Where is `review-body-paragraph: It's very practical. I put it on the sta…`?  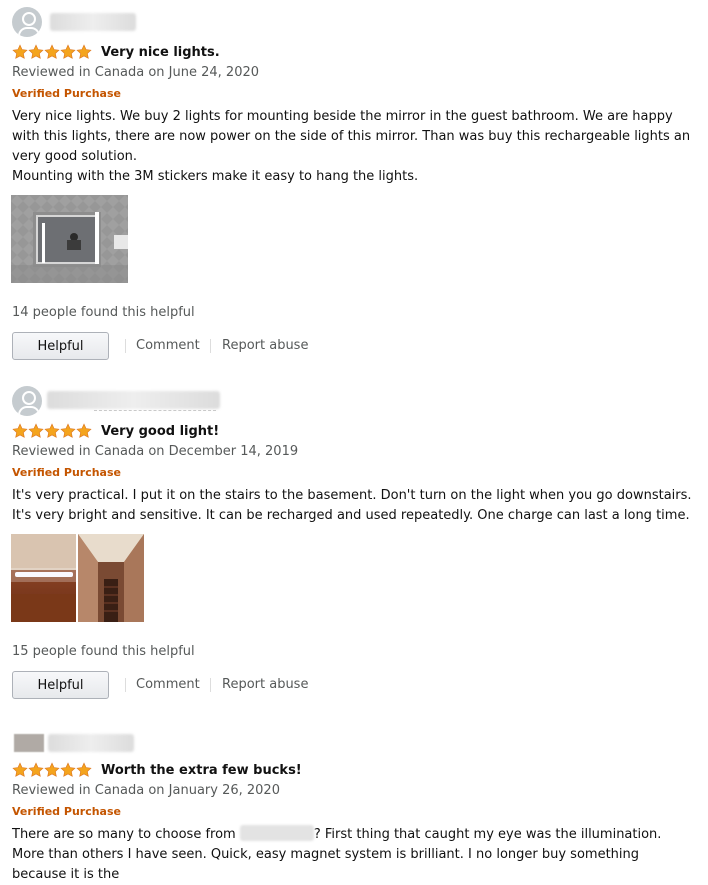 review-body-paragraph: It's very practical. I put it on the sta… is located at coordinates (352, 505).